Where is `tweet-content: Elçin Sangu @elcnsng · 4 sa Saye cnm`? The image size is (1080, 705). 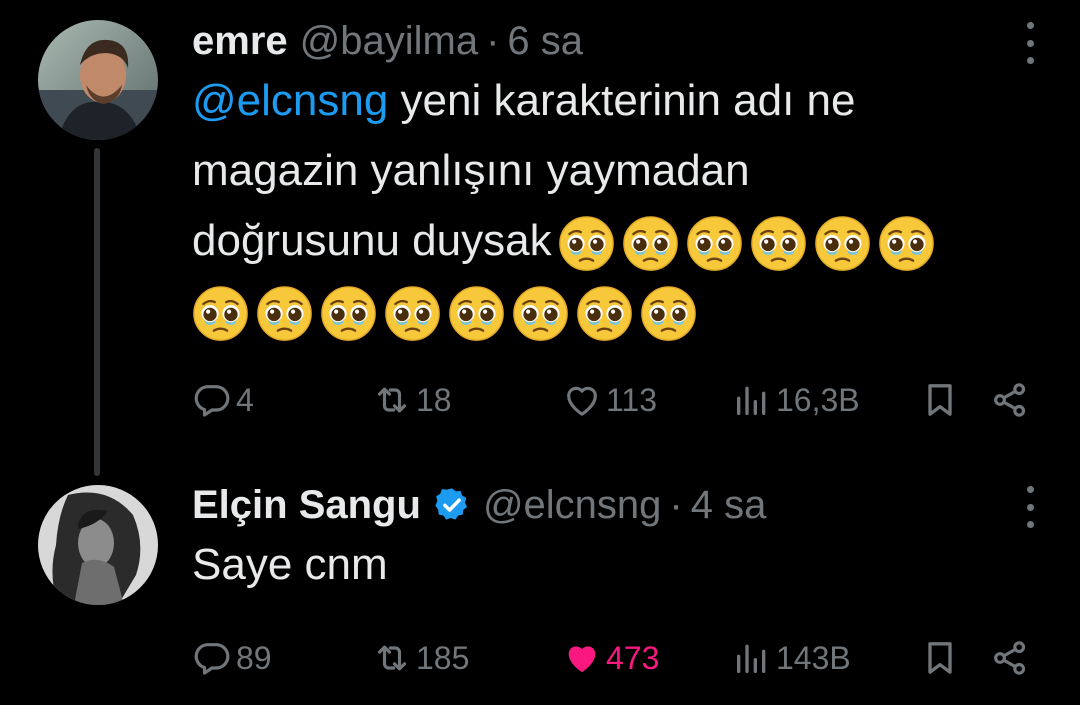 tweet-content: Elçin Sangu @elcnsng · 4 sa Saye cnm is located at coordinates (616, 540).